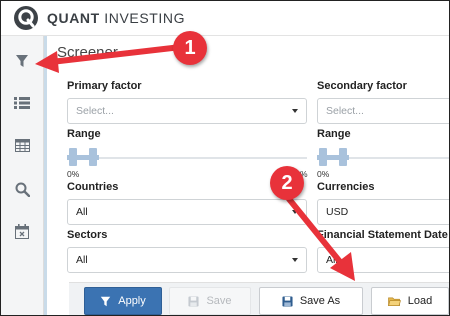 This screenshot has width=450, height=316. I want to click on countries-label: Countries, so click(93, 187).